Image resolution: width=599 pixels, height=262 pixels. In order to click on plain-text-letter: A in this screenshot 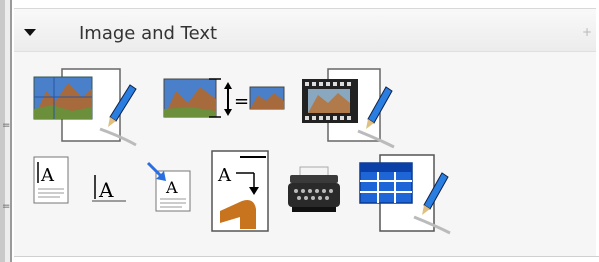, I will do `click(106, 190)`.